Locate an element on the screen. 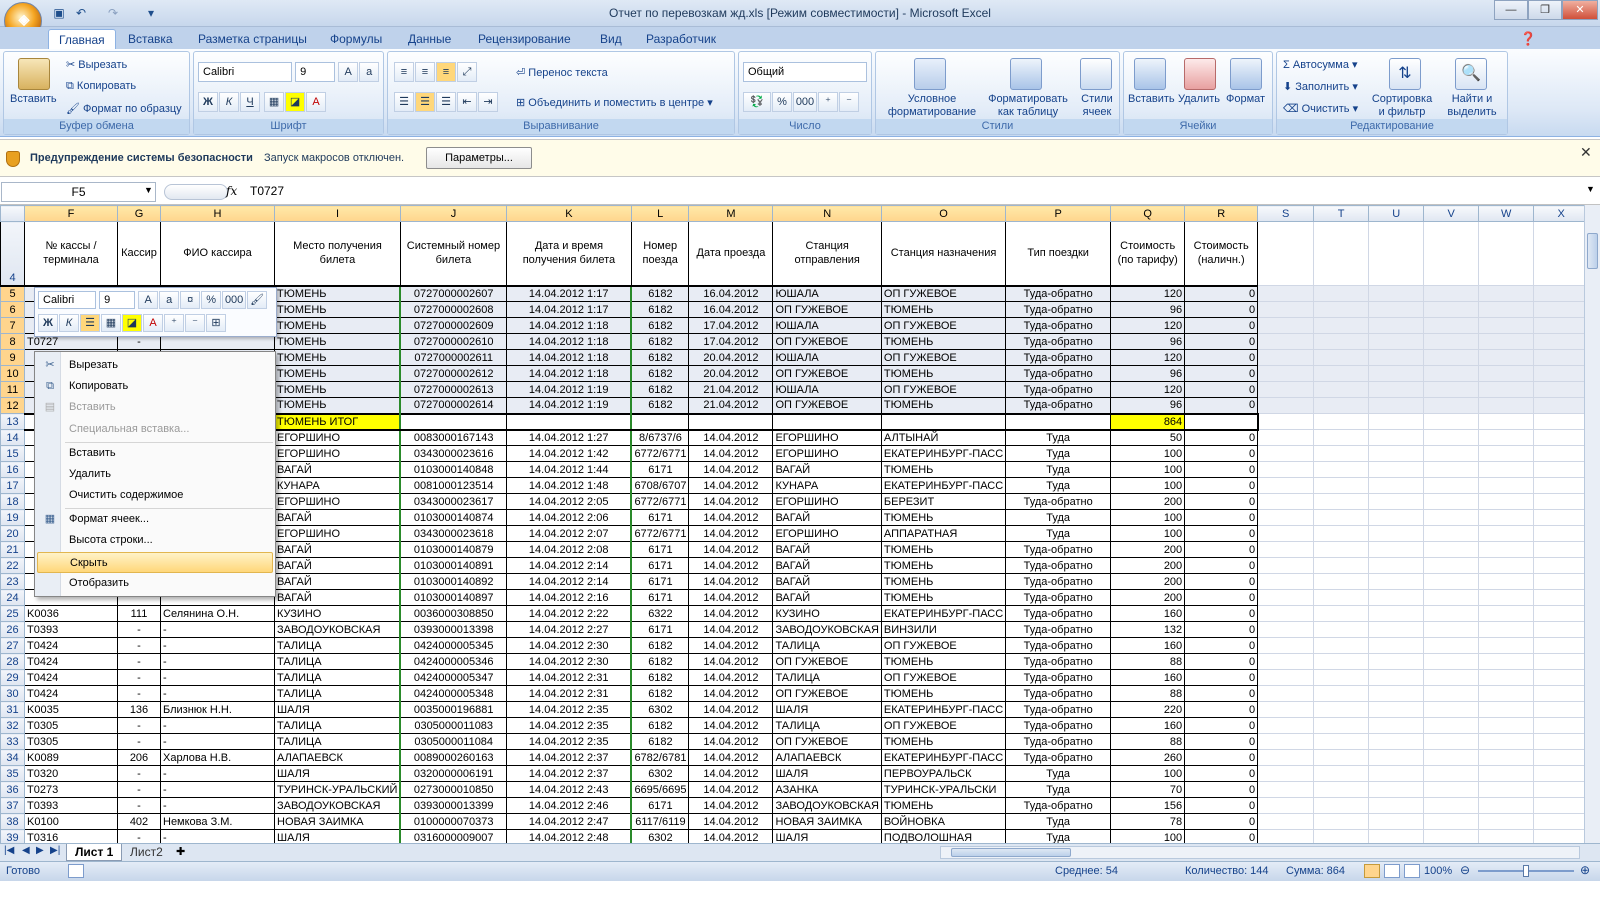  cell-f: T0273 is located at coordinates (71, 789).